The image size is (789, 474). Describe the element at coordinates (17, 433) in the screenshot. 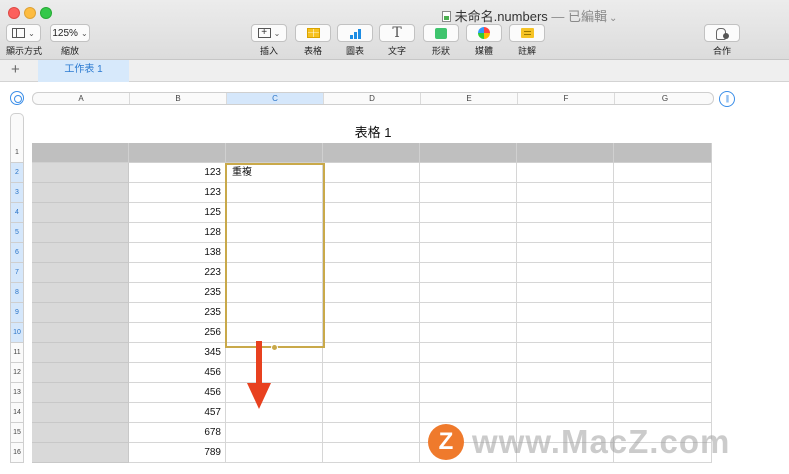

I see `row-header: 15` at that location.